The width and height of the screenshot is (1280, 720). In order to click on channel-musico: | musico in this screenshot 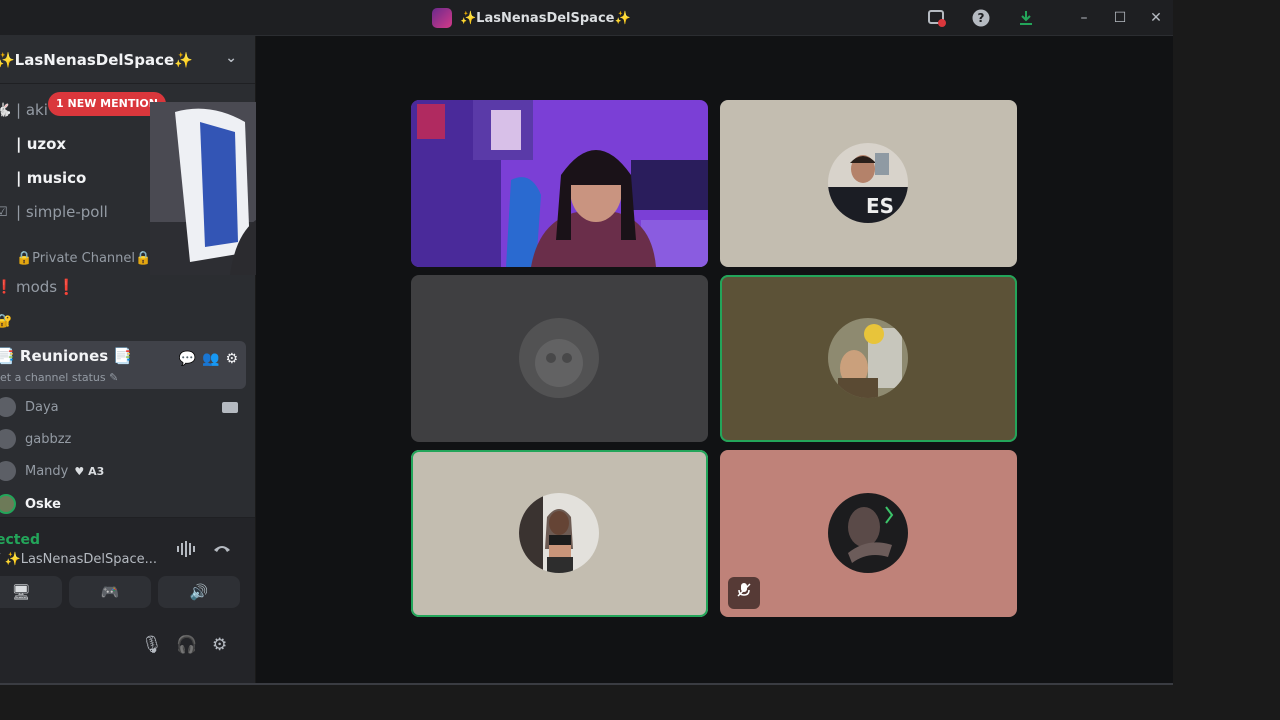, I will do `click(43, 178)`.